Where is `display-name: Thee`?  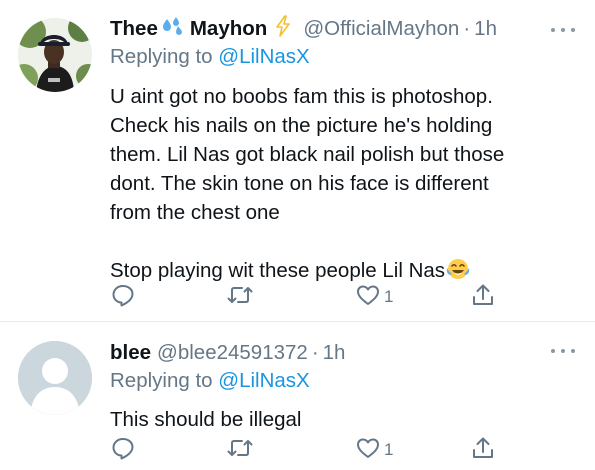 display-name: Thee is located at coordinates (134, 29).